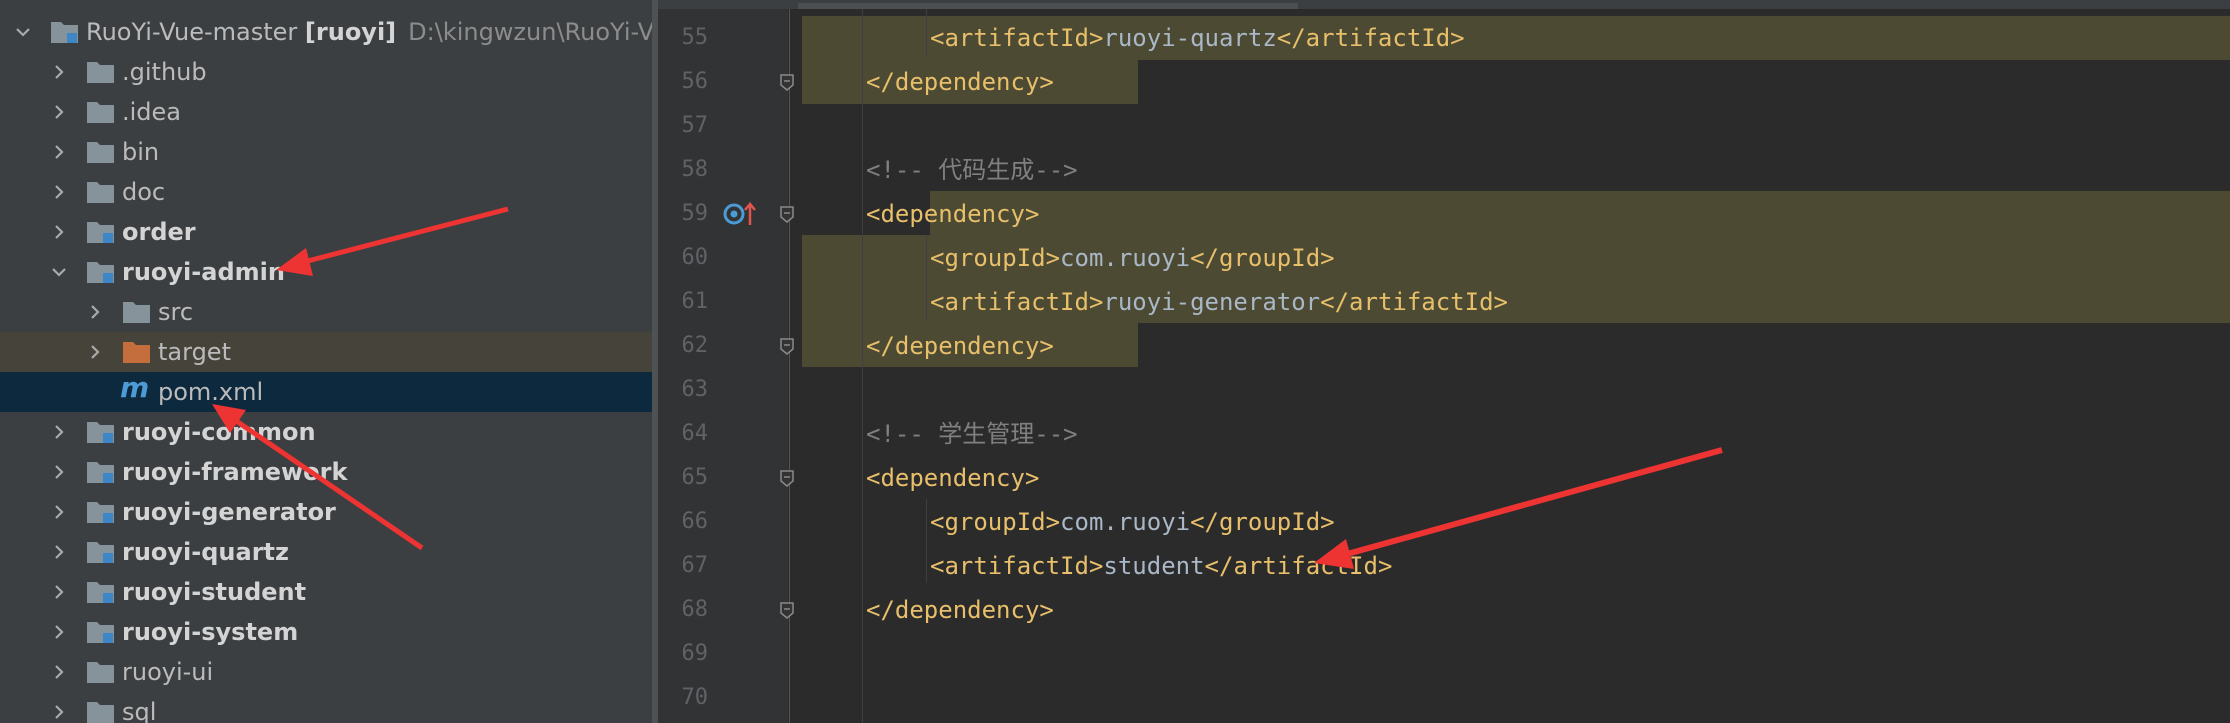  Describe the element at coordinates (683, 433) in the screenshot. I see `line-number: 64` at that location.